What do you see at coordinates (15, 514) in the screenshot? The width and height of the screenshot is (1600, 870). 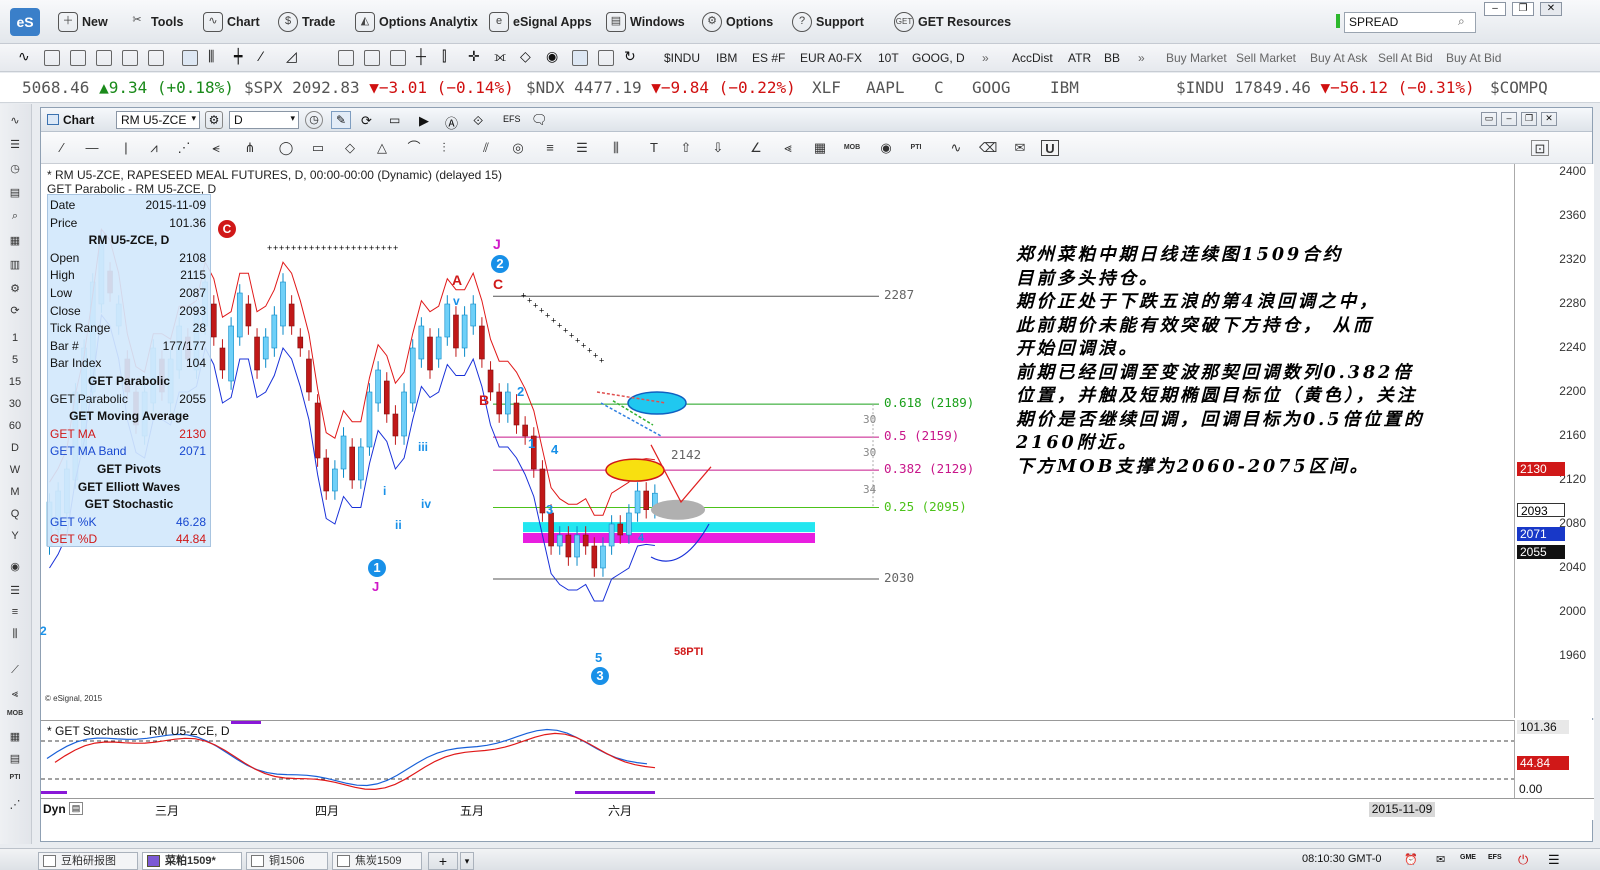 I see `interval-q: Q` at bounding box center [15, 514].